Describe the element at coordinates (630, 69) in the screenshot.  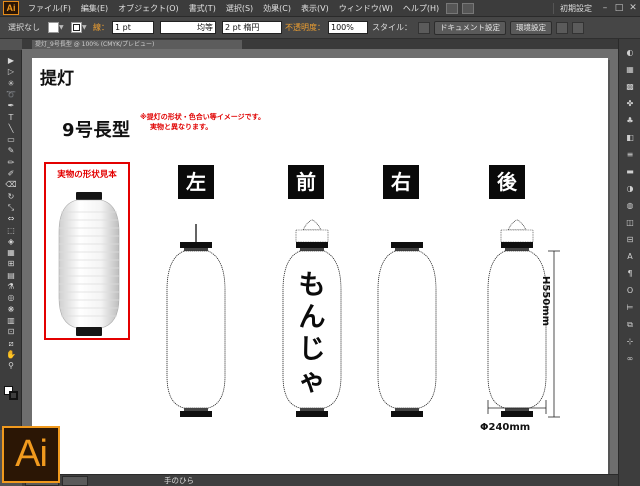
I see `color-guide-panel-icon: ▦` at that location.